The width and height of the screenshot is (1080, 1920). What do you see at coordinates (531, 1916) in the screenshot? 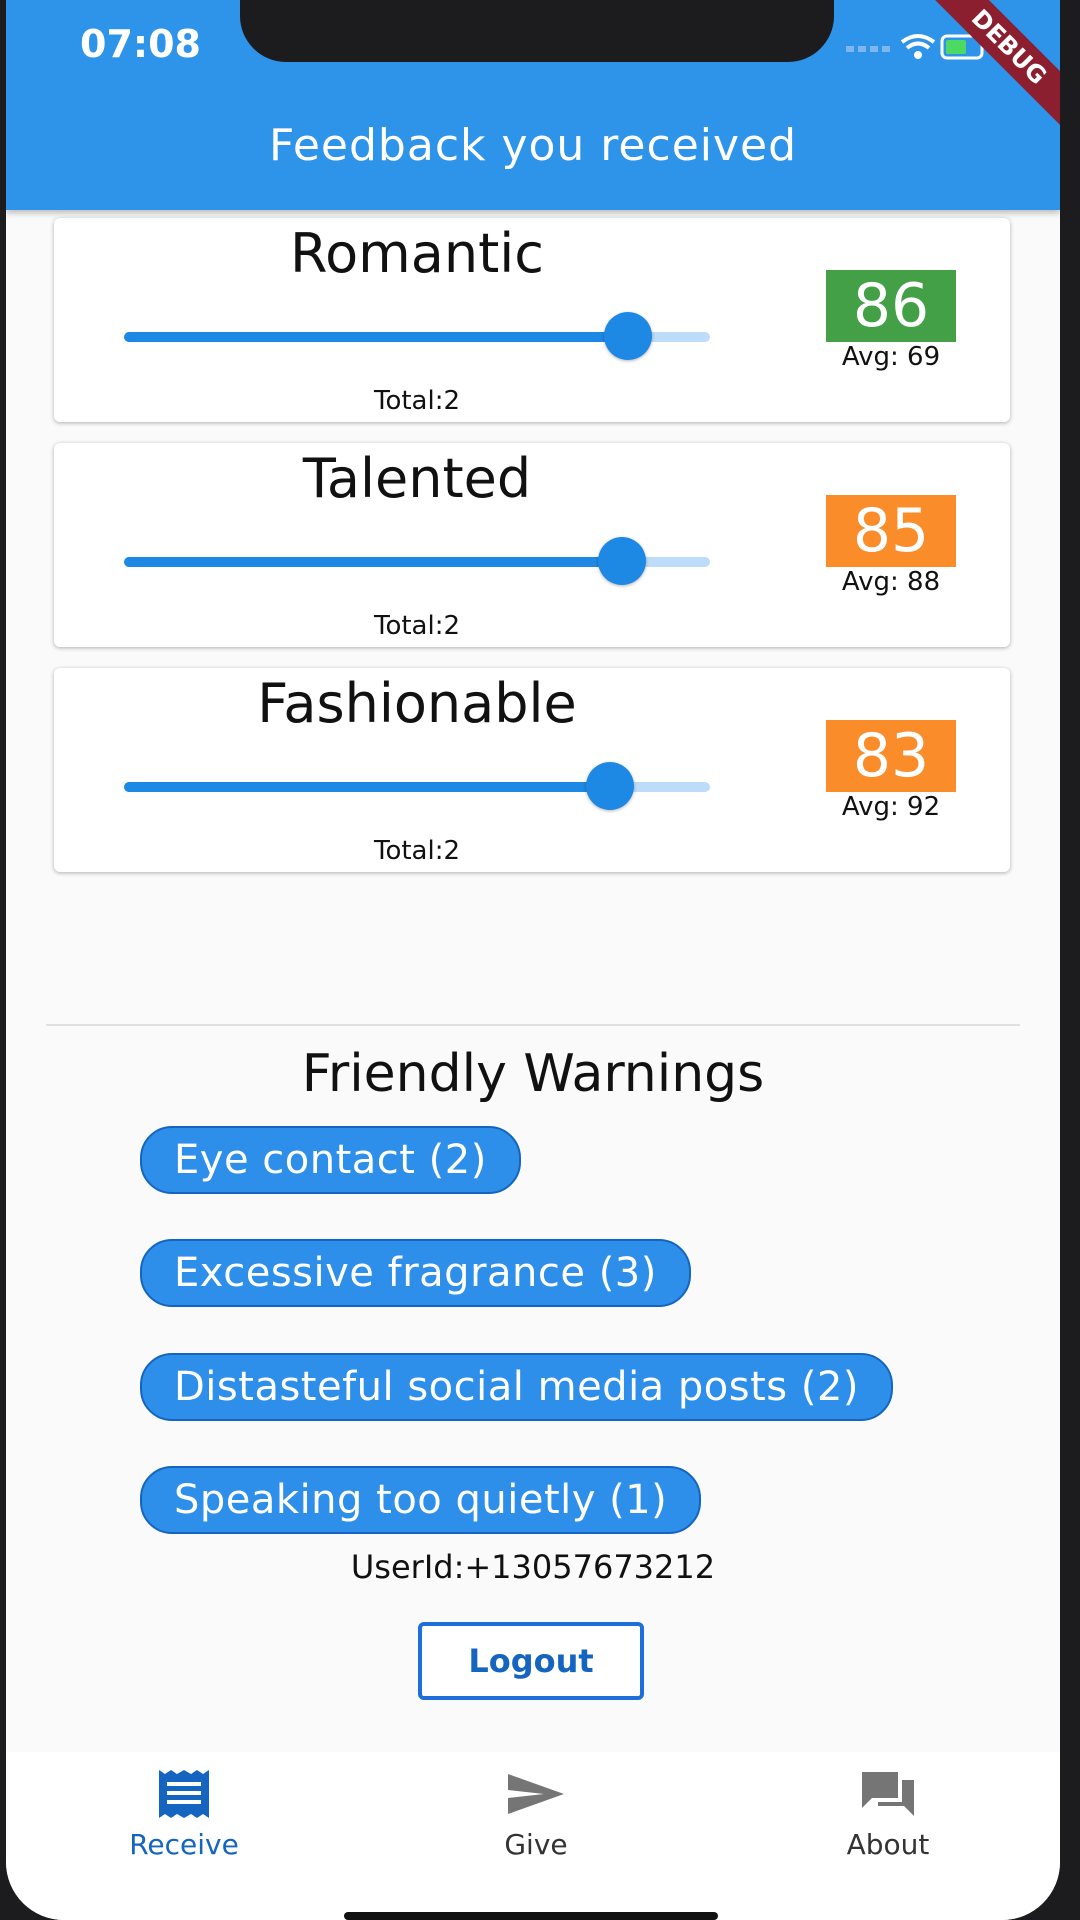
I see `home-indicator` at bounding box center [531, 1916].